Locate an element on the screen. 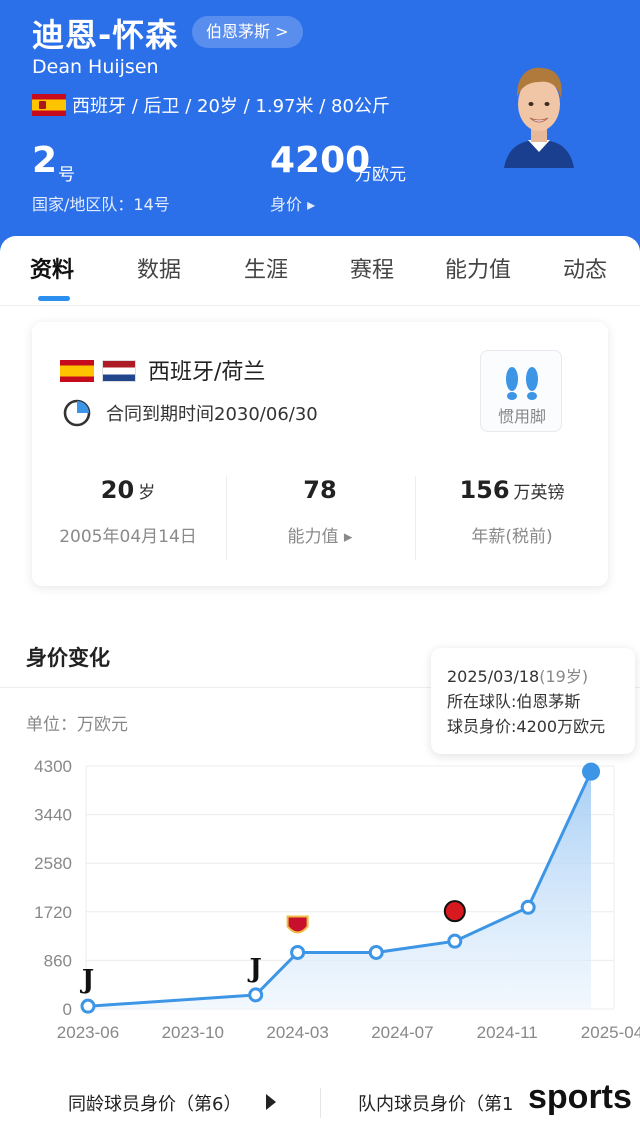 This screenshot has width=640, height=1133. chart-tooltip: 2025/03/18(19岁) 所在球队:伯恩茅斯 球员身价:4200万欧元 is located at coordinates (533, 701).